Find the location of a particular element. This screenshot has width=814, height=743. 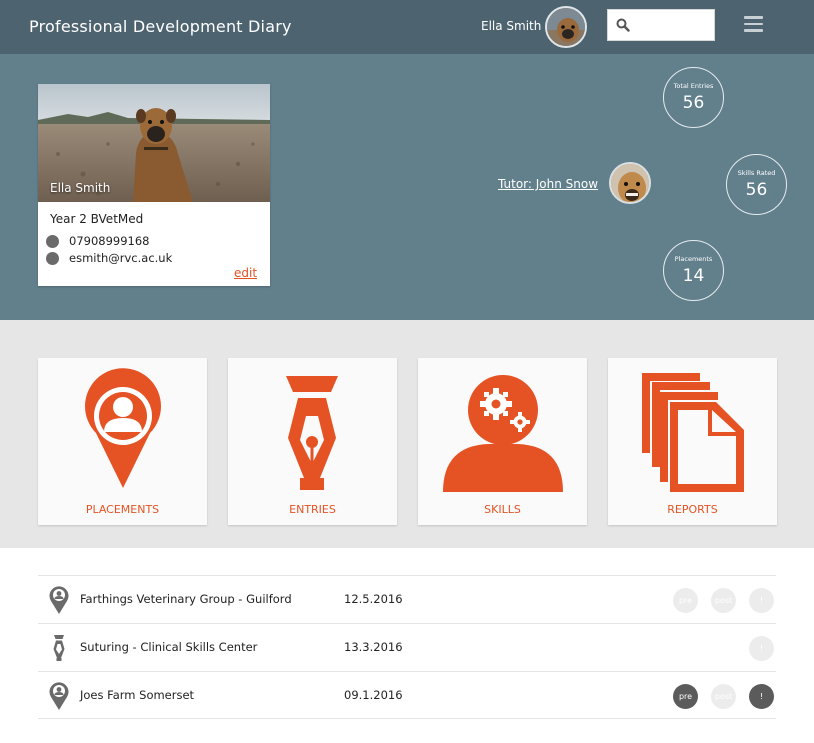

entries-tile-label: ENTRIES is located at coordinates (312, 509).